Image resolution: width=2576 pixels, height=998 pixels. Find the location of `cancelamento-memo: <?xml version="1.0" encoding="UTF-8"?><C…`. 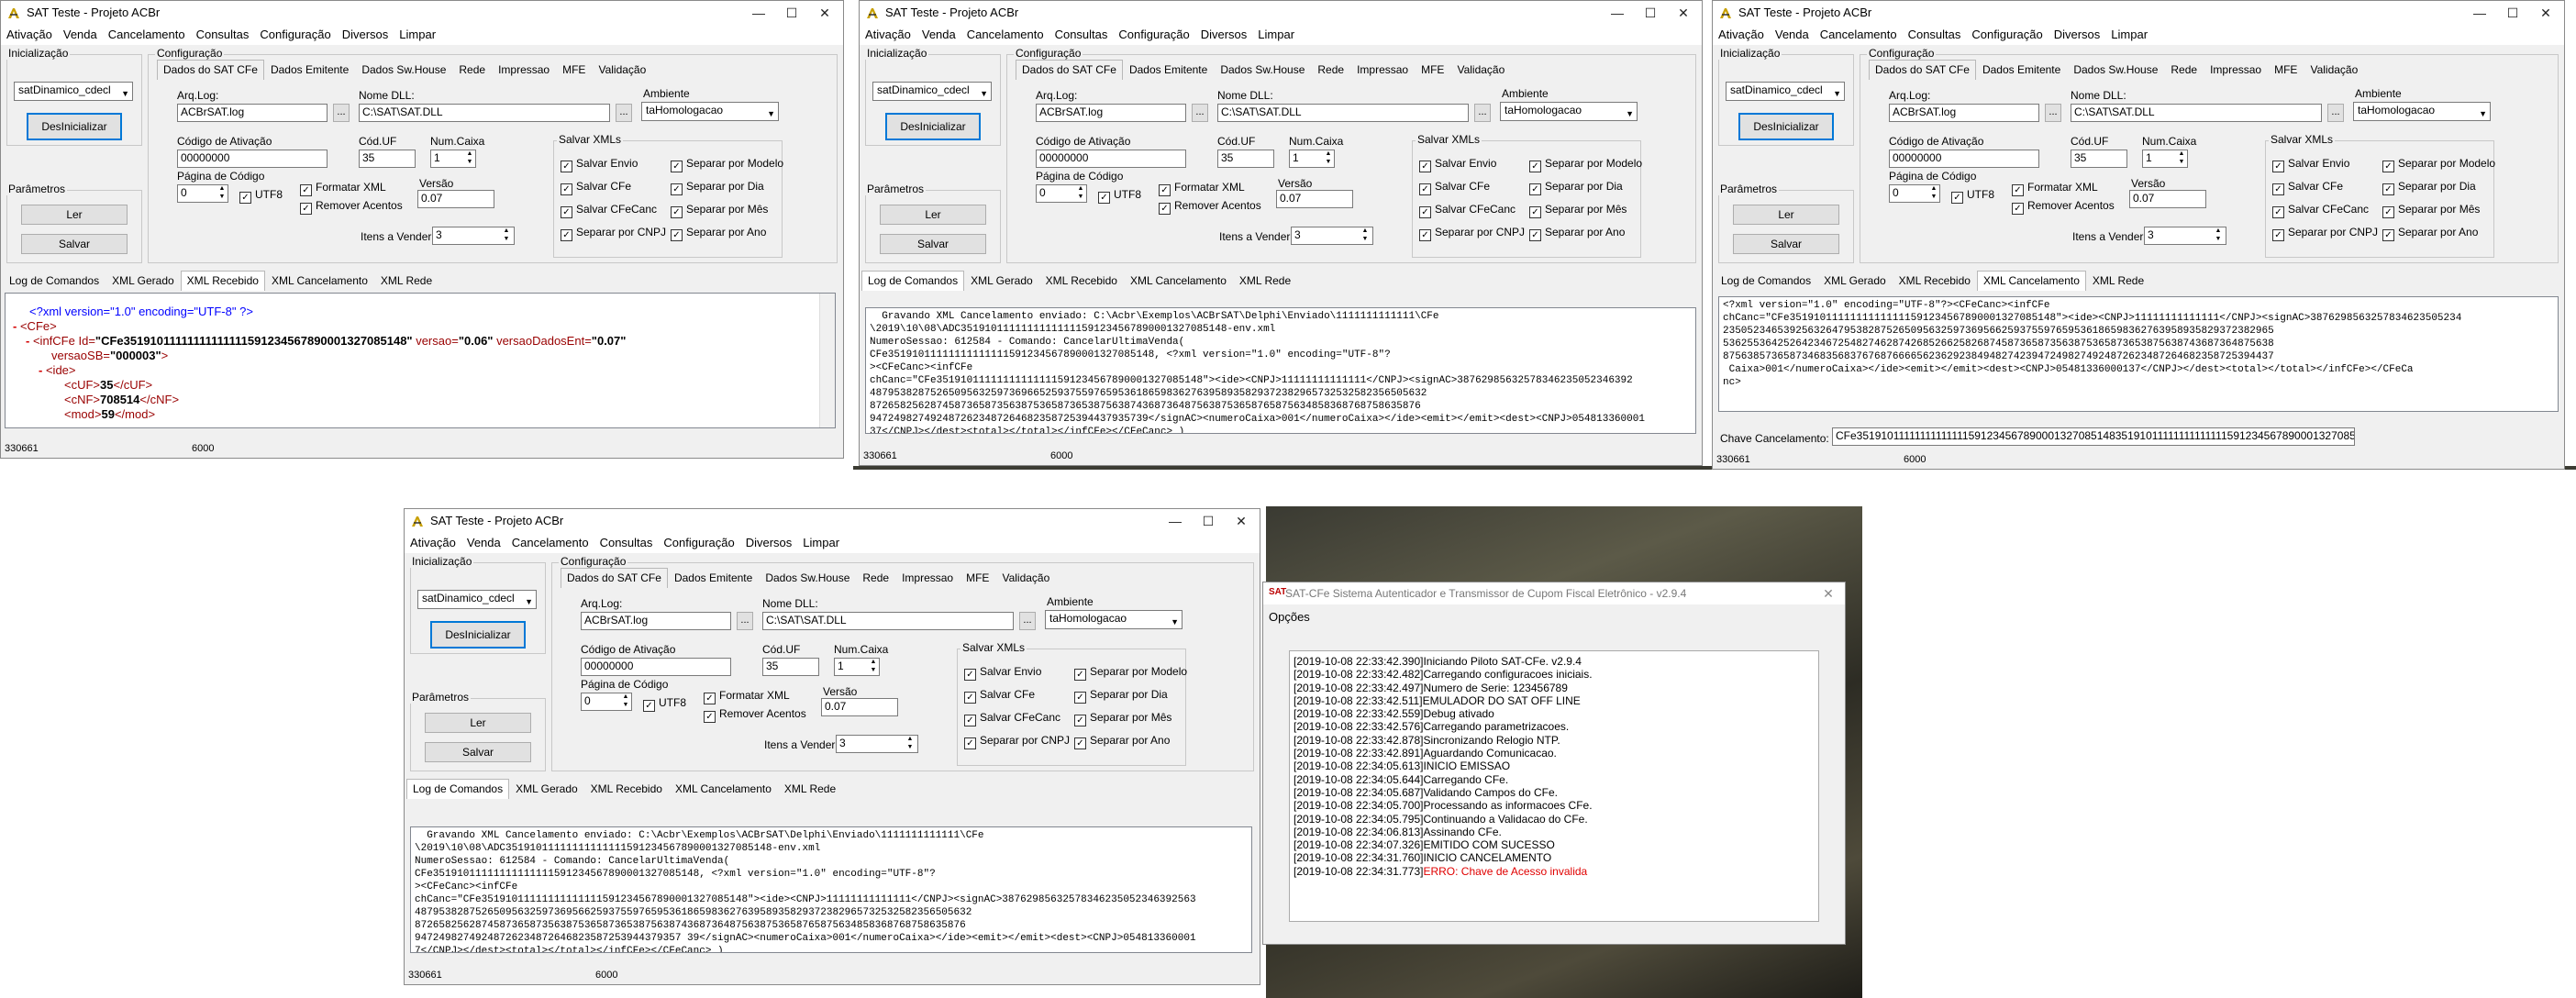

cancelamento-memo: <?xml version="1.0" encoding="UTF-8"?><C… is located at coordinates (2138, 354).